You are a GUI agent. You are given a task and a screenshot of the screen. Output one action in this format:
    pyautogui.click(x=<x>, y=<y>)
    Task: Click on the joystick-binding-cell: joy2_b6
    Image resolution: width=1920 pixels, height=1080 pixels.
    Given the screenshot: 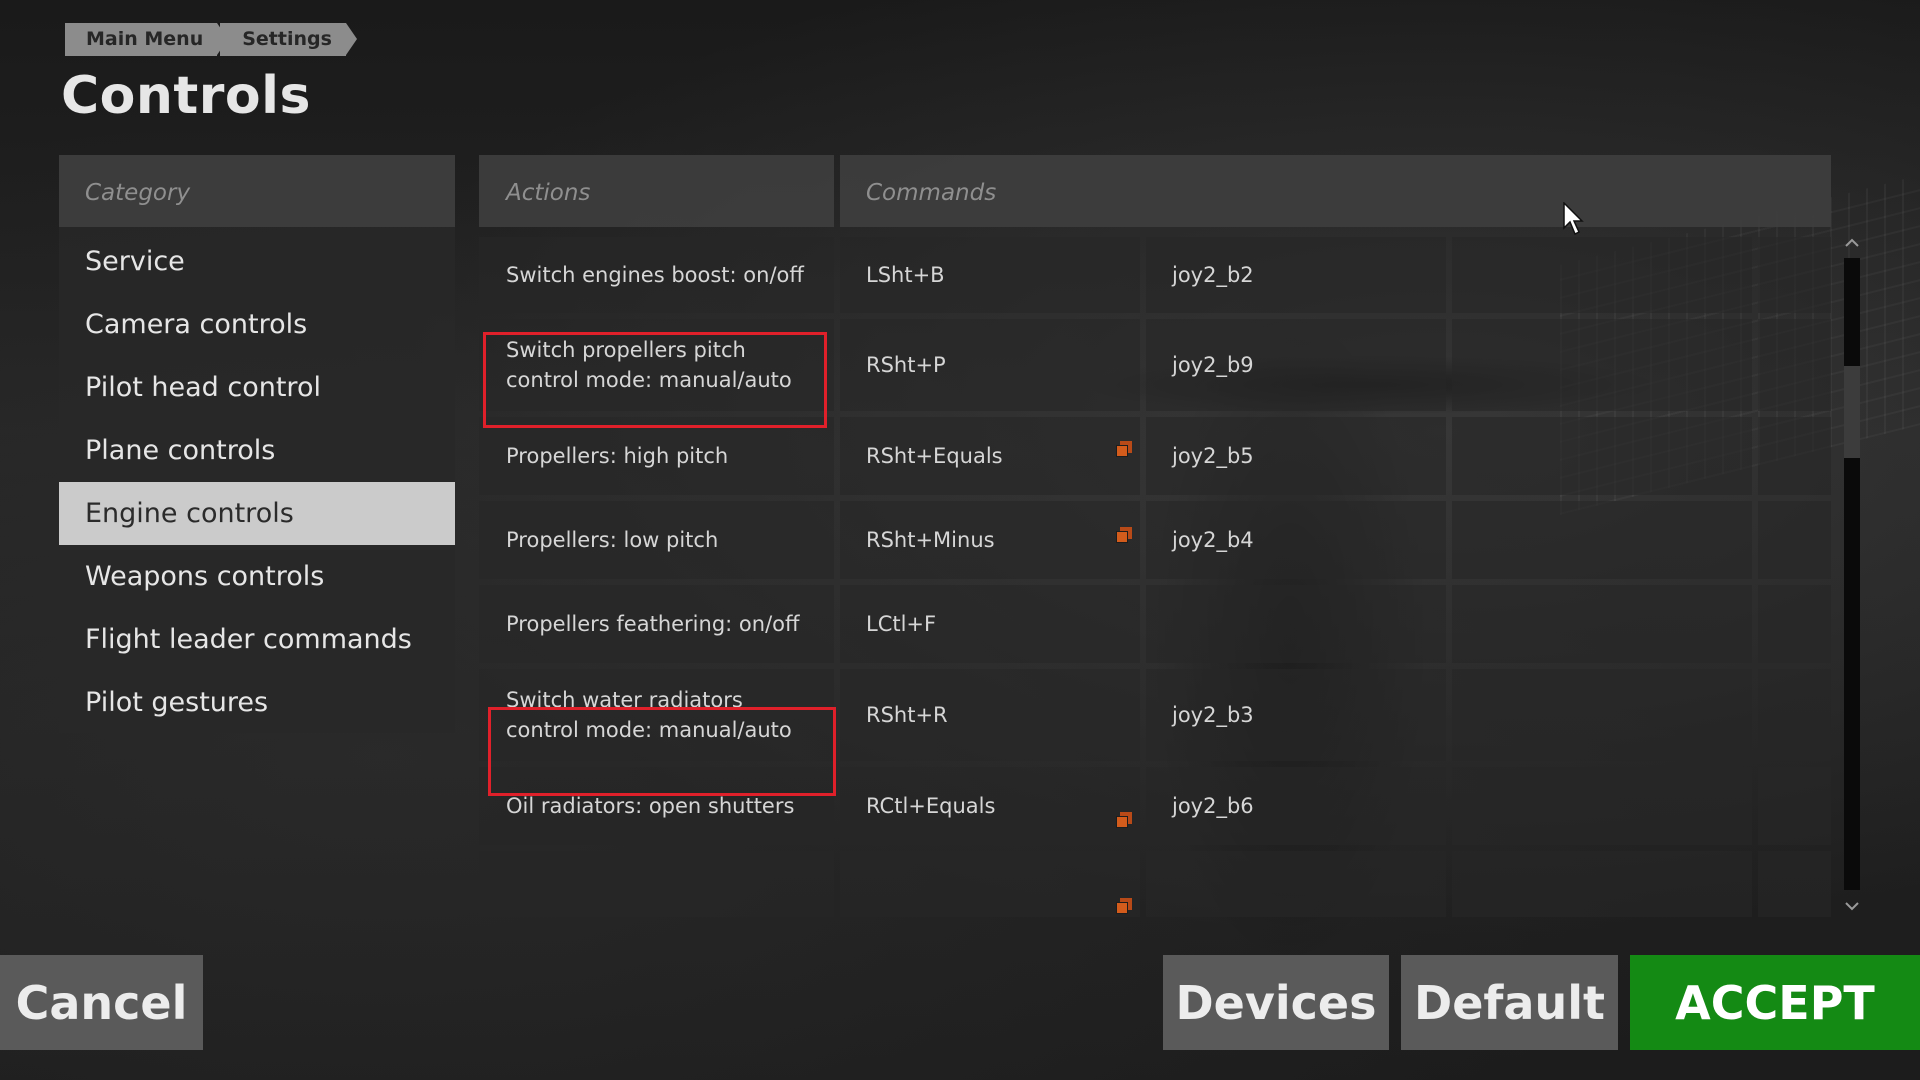 What is the action you would take?
    pyautogui.click(x=1296, y=806)
    